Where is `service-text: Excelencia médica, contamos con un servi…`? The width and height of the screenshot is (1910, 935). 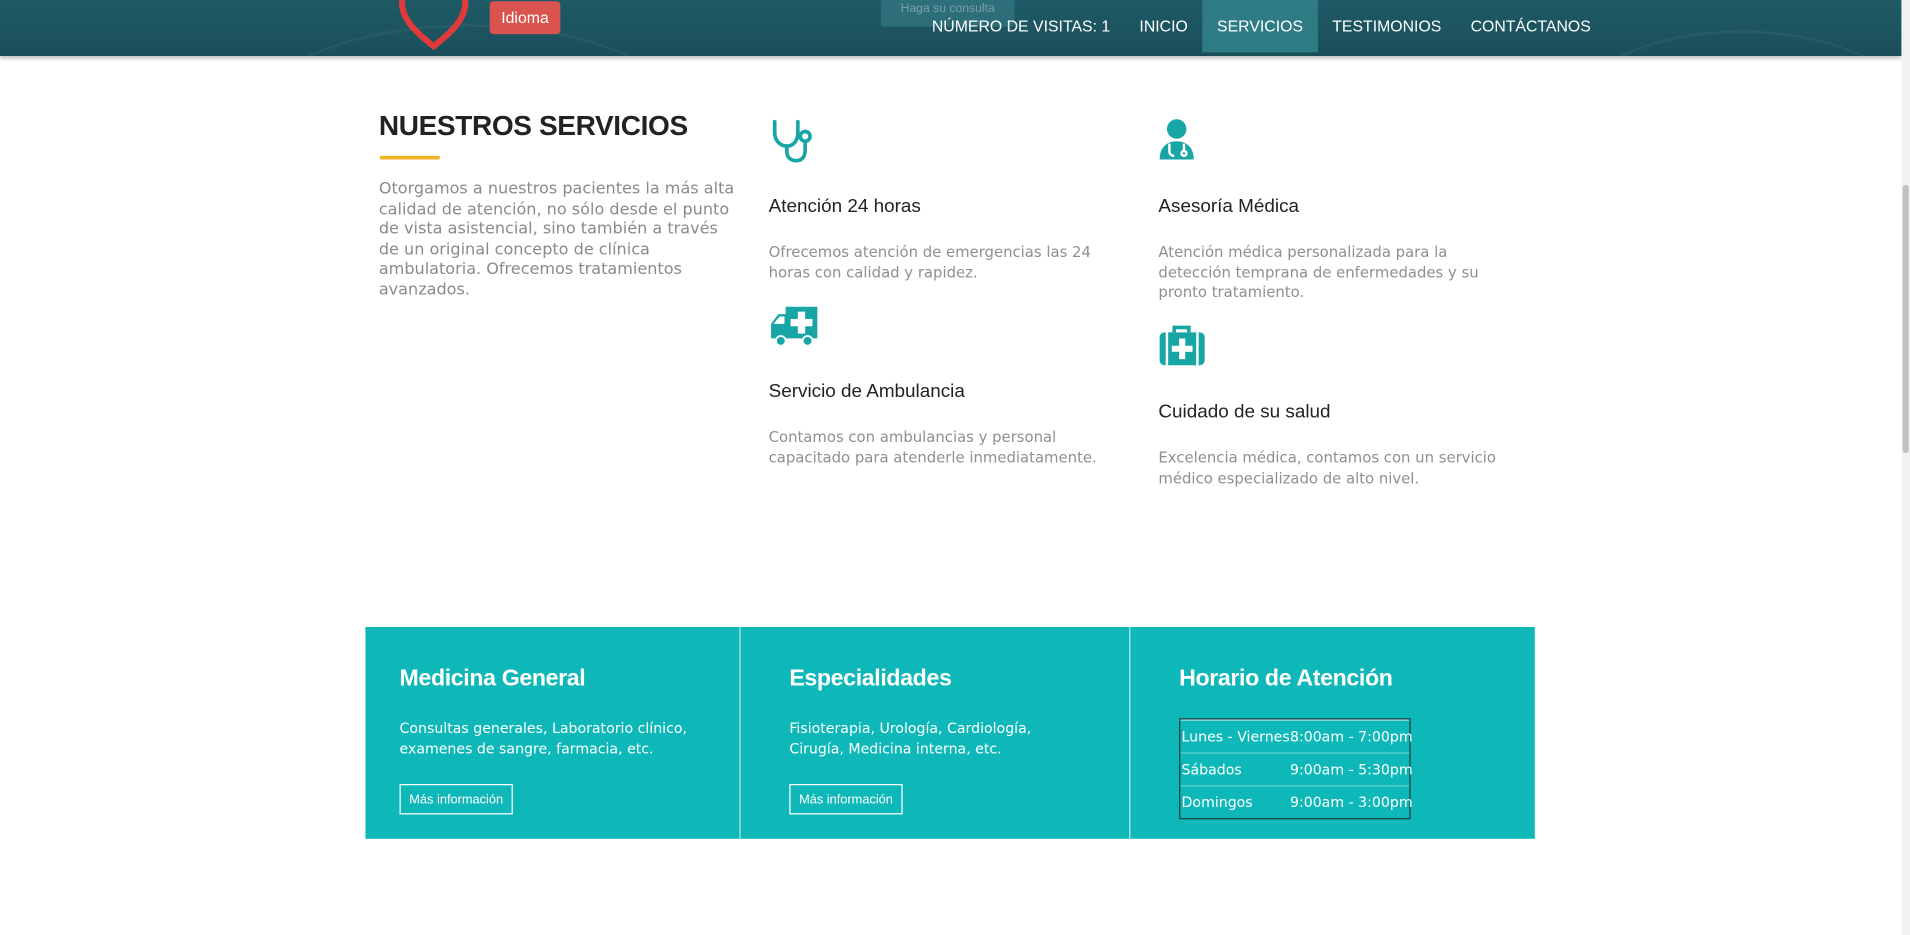
service-text: Excelencia médica, contamos con un servi… is located at coordinates (1327, 468).